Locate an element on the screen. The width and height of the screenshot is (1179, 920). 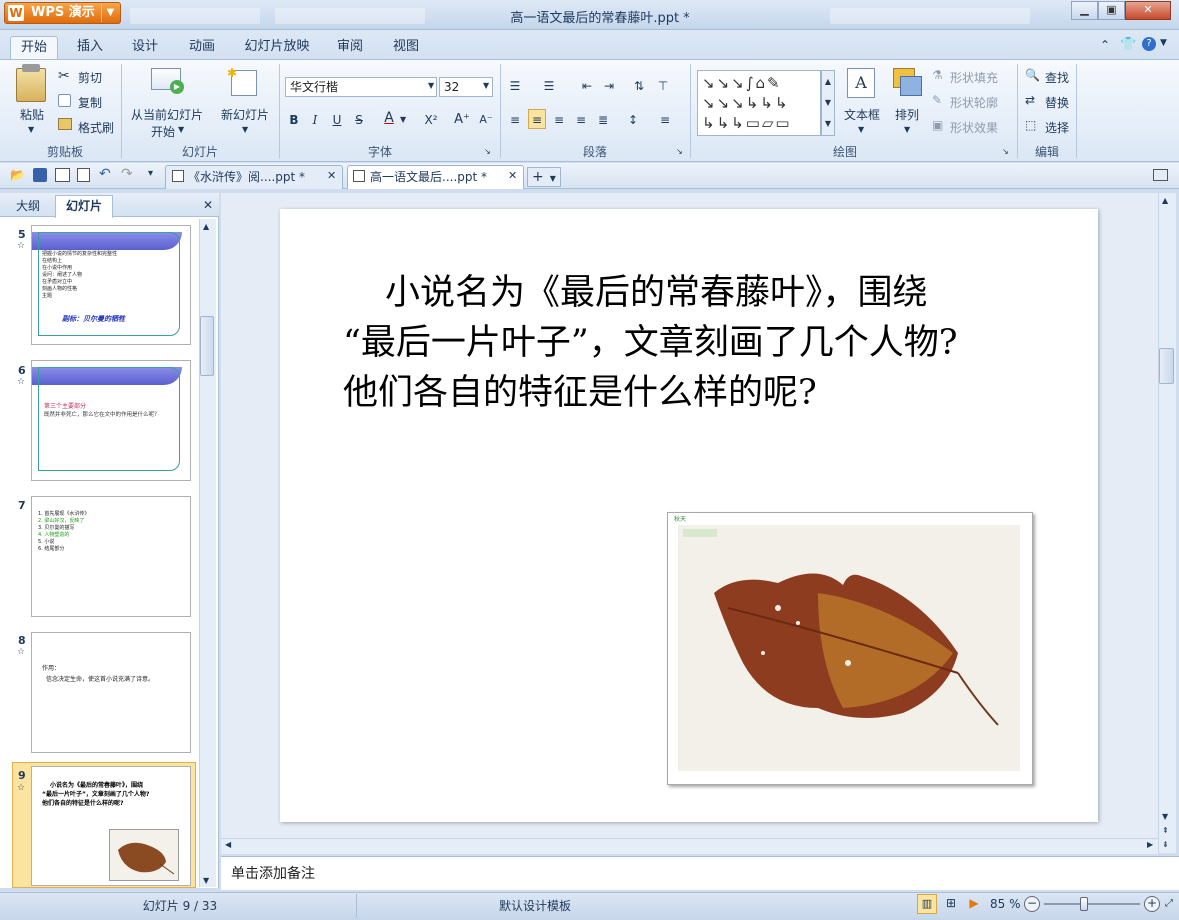
italic-button: I is located at coordinates (315, 120).